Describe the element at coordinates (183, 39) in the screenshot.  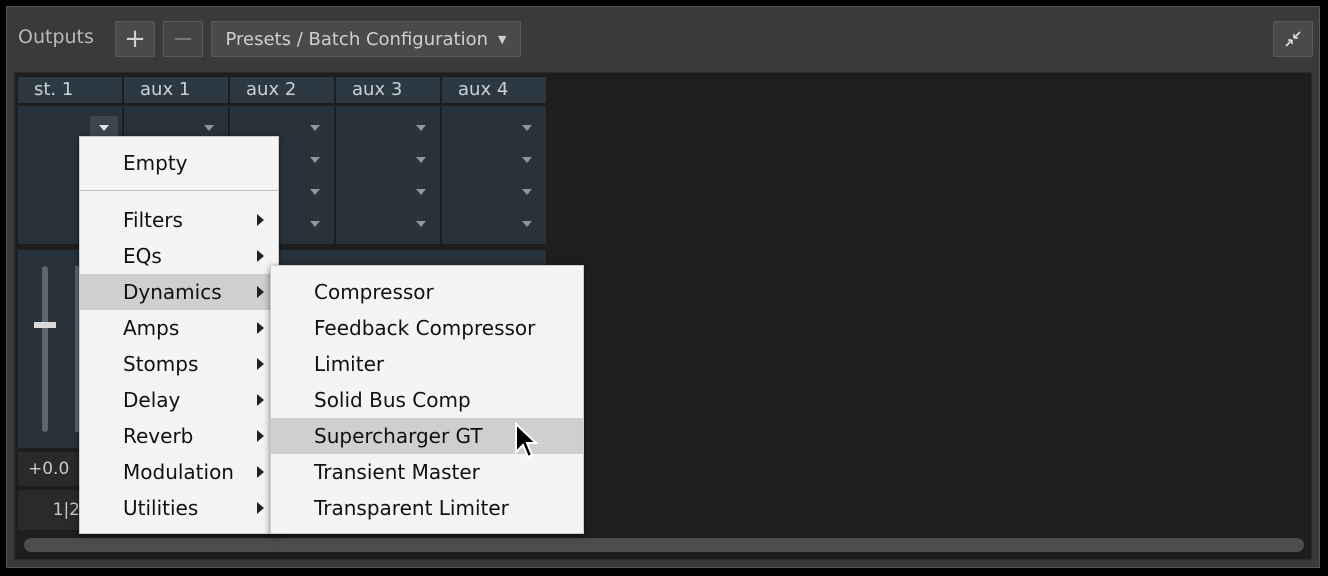
I see `remove-output-button: −` at that location.